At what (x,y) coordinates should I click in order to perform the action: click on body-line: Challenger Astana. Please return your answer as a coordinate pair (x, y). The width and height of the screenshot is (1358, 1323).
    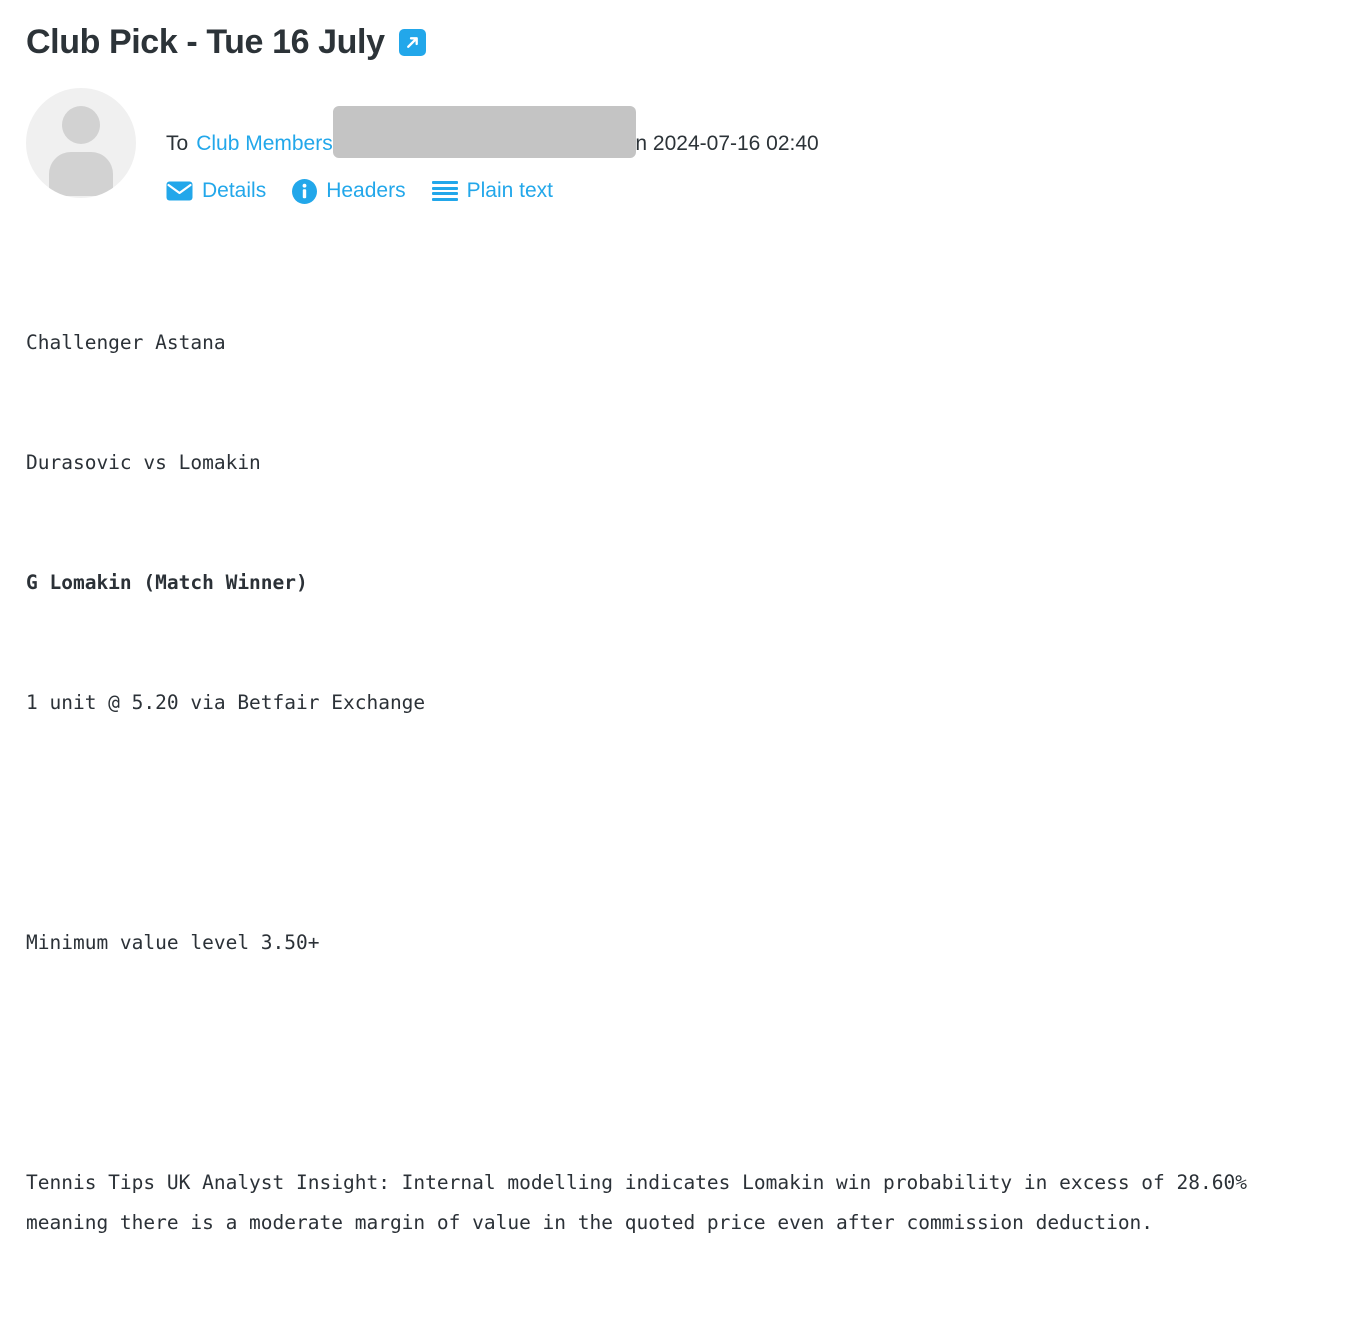
    Looking at the image, I should click on (126, 342).